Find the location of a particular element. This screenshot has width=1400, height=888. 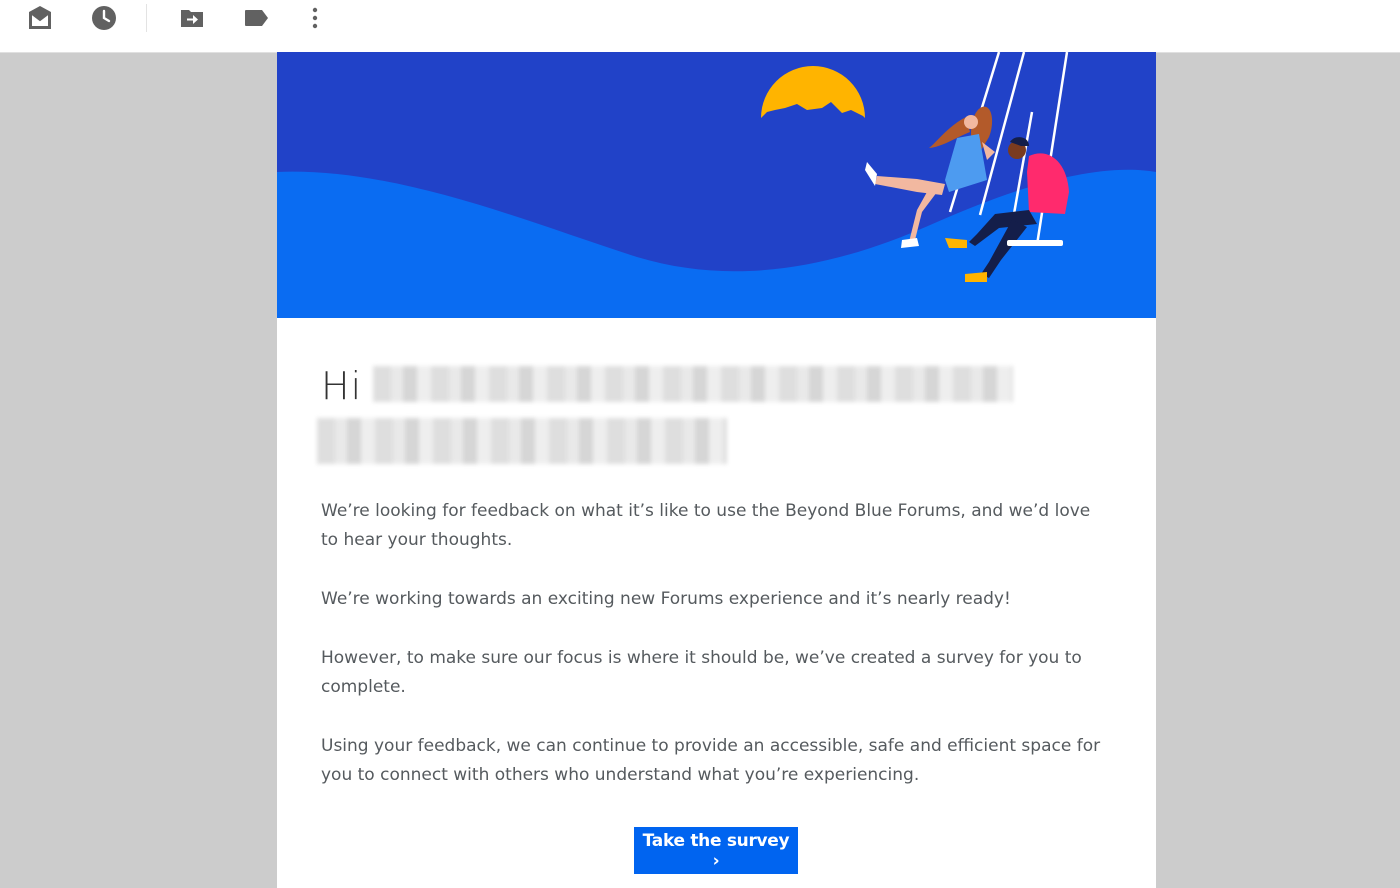

label-tag-icon is located at coordinates (256, 18).